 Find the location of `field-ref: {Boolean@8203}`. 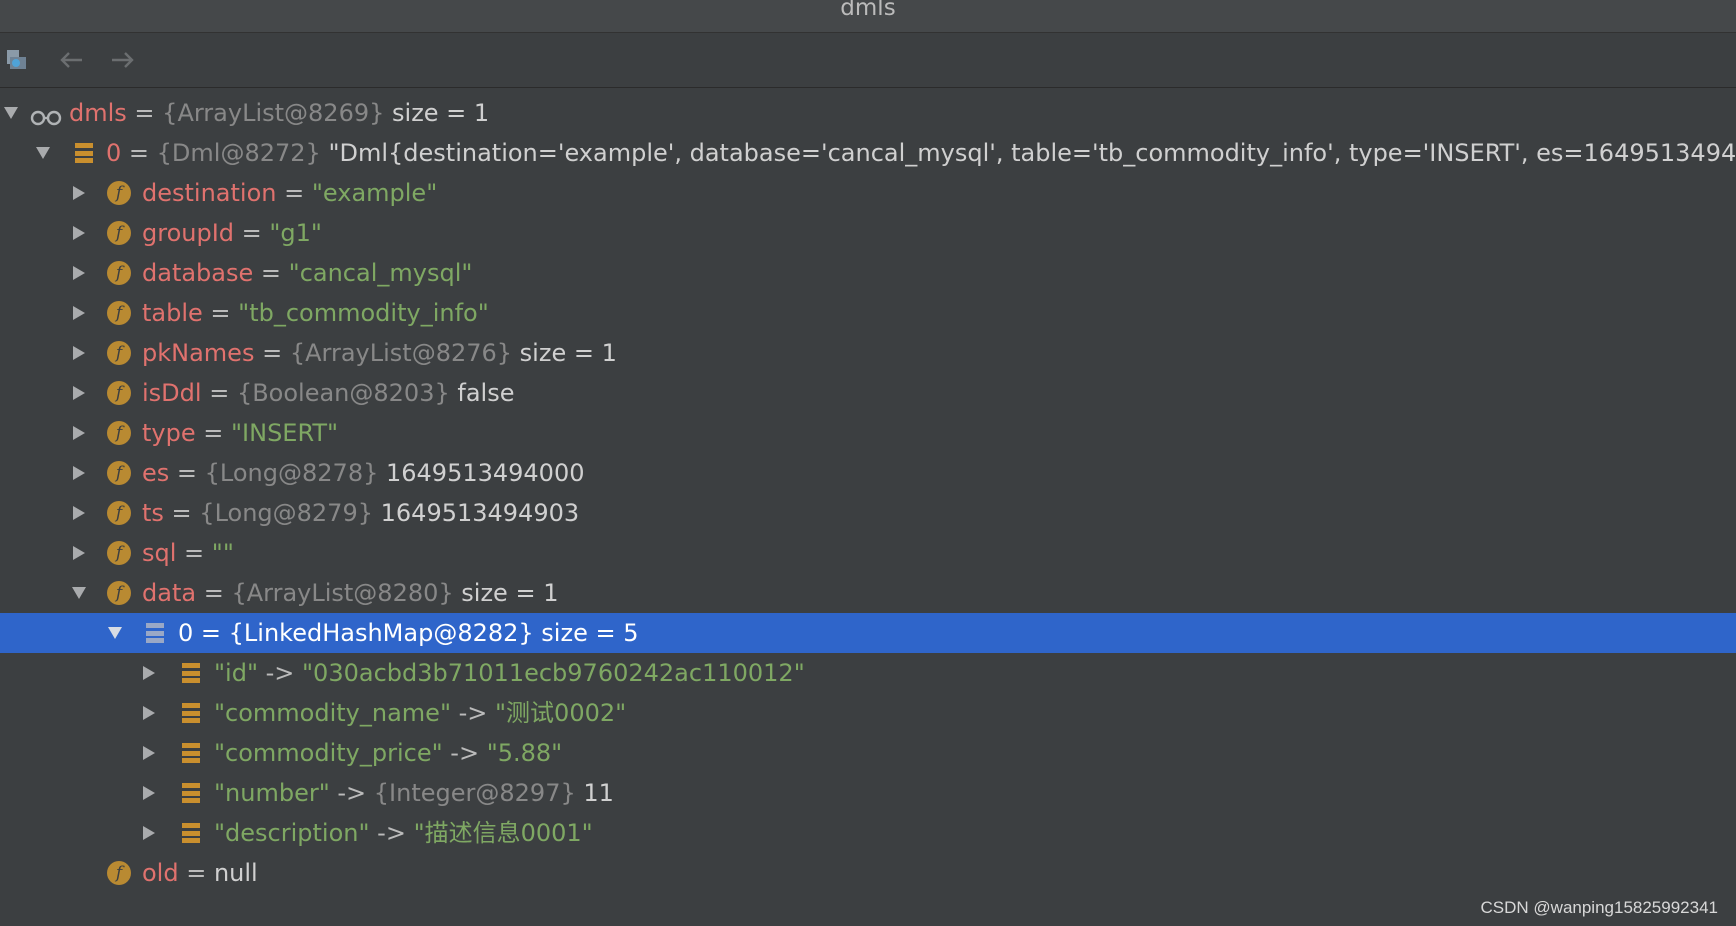

field-ref: {Boolean@8203} is located at coordinates (343, 393).